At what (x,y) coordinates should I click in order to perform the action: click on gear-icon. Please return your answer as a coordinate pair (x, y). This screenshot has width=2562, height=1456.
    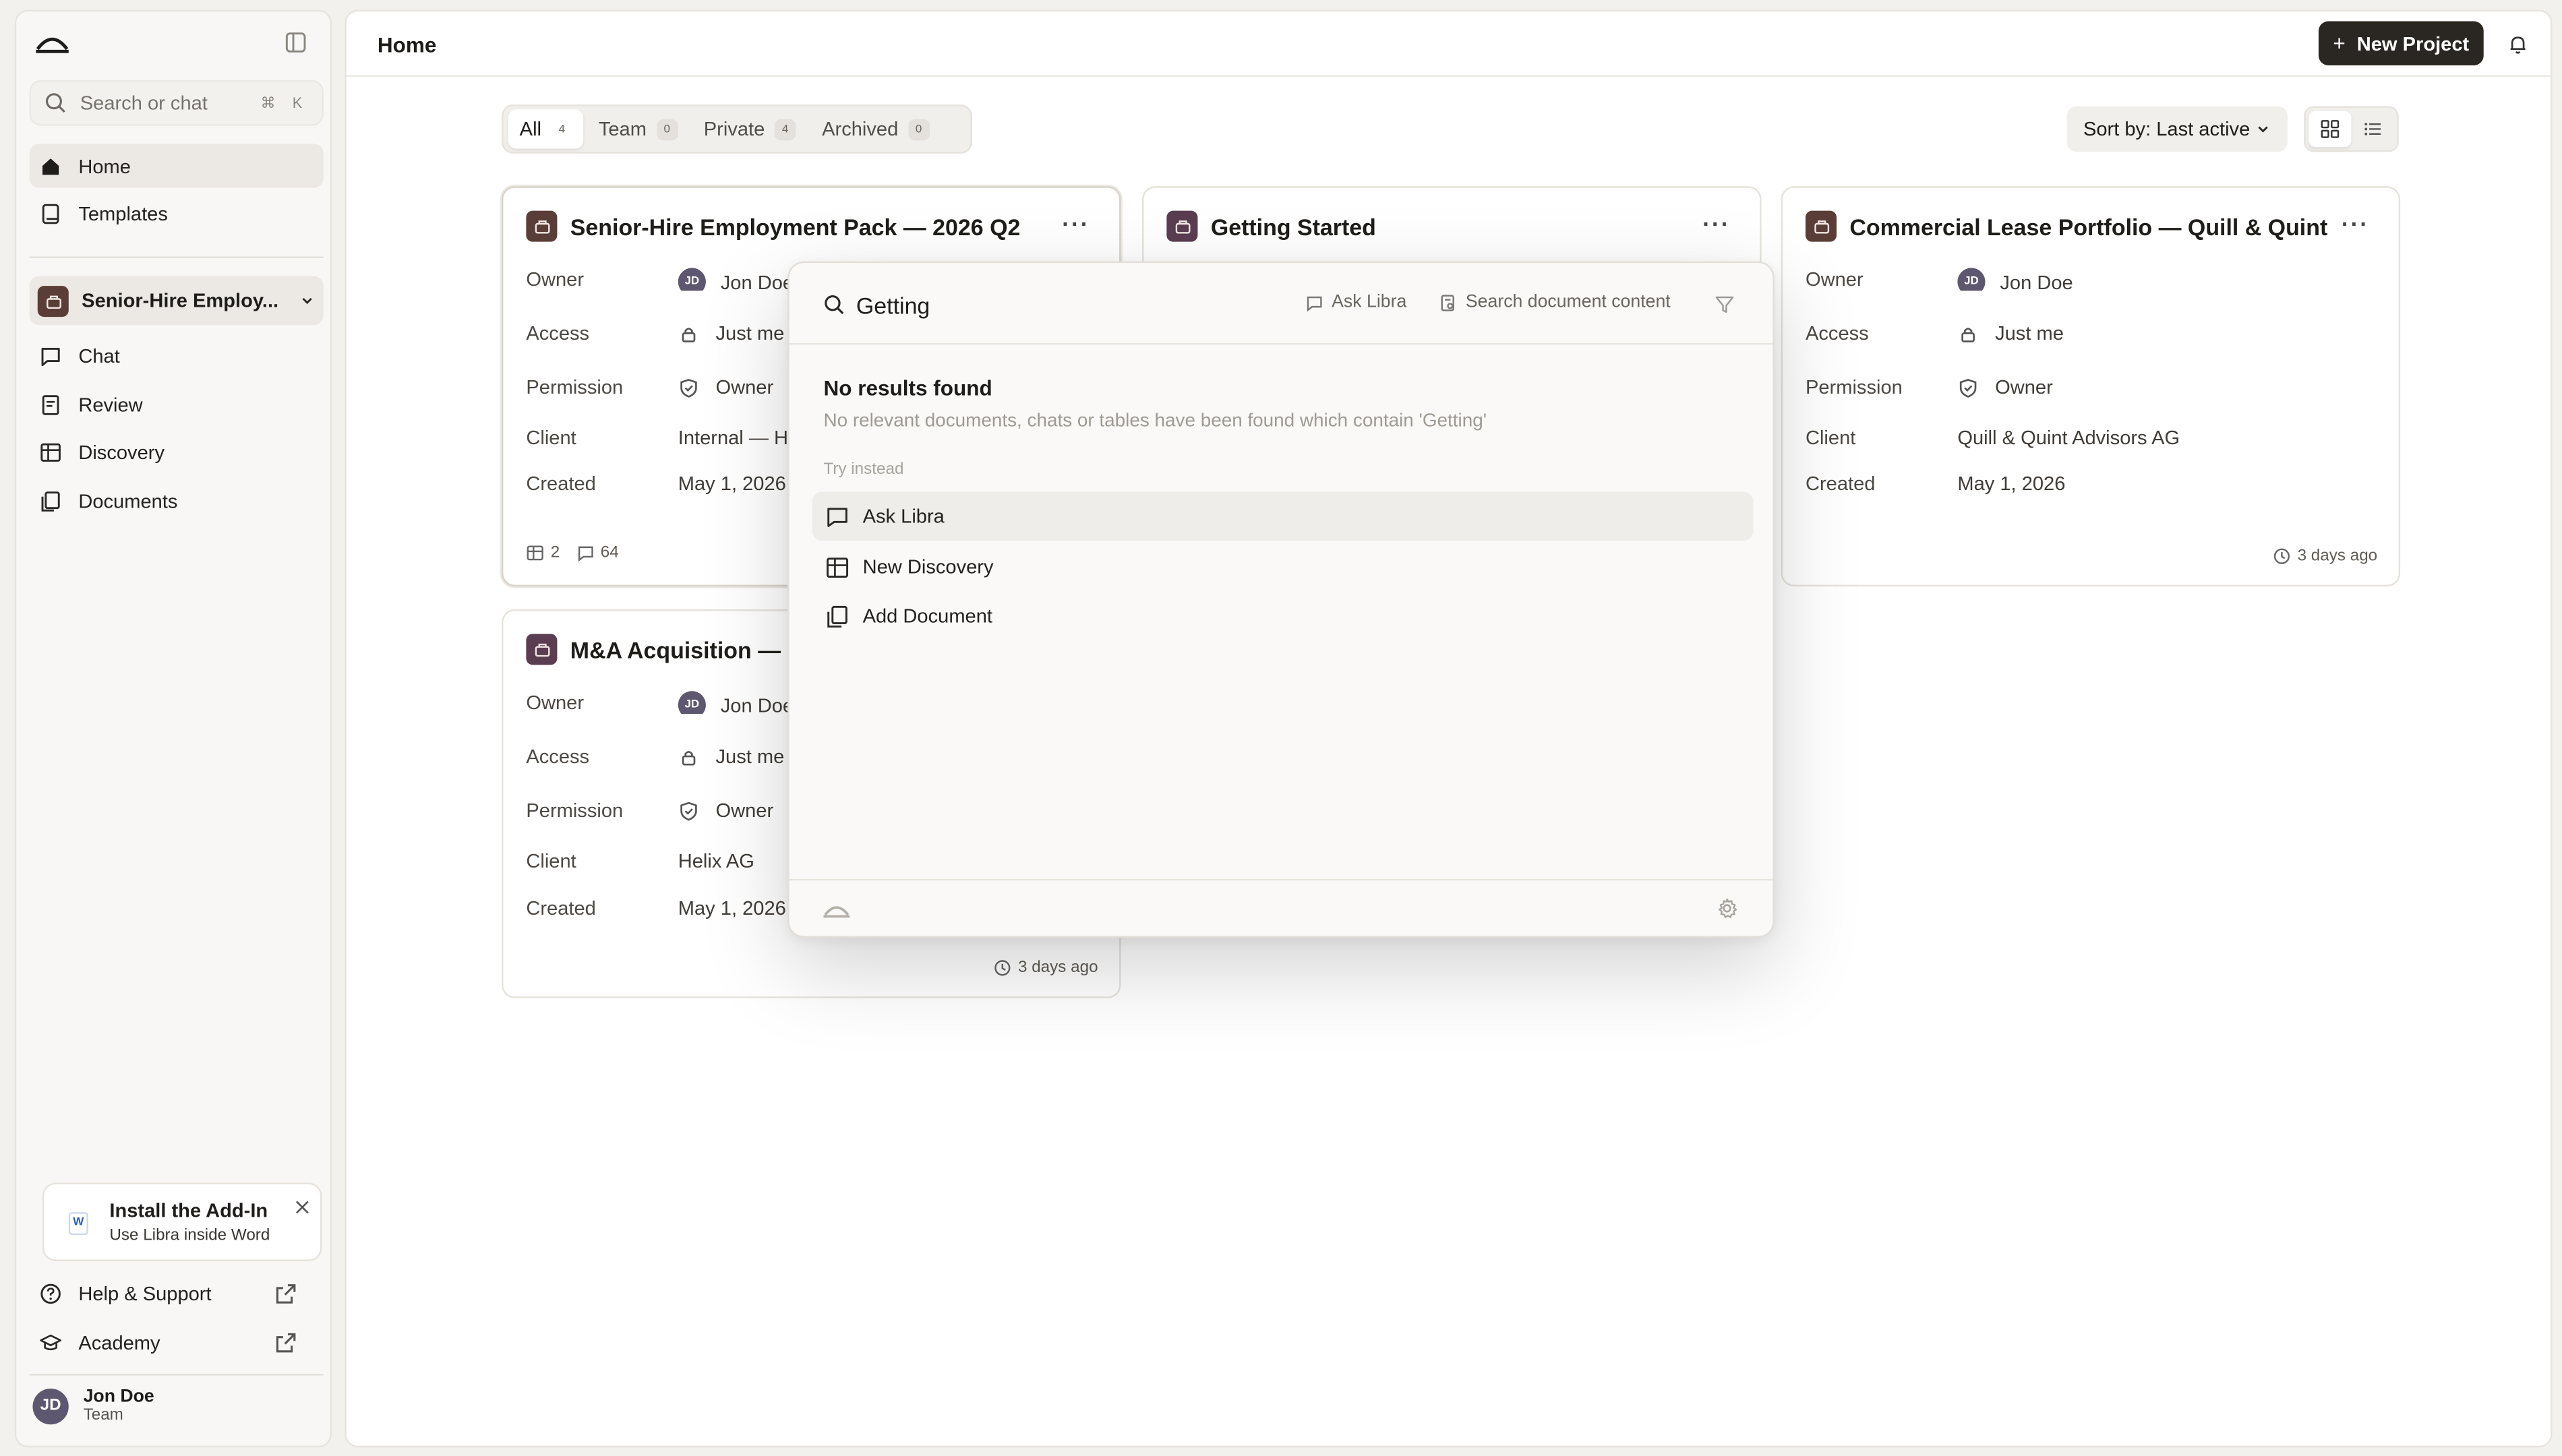
    Looking at the image, I should click on (1727, 908).